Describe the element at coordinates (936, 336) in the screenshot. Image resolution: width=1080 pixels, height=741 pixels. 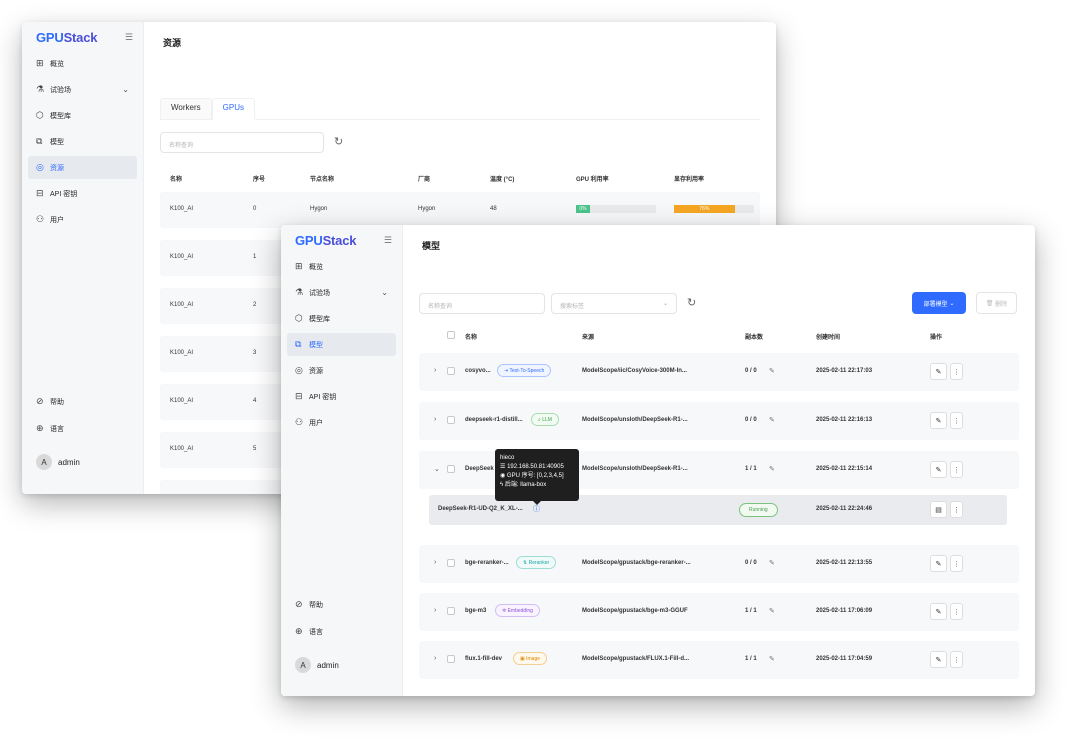
I see `column-header: 操作` at that location.